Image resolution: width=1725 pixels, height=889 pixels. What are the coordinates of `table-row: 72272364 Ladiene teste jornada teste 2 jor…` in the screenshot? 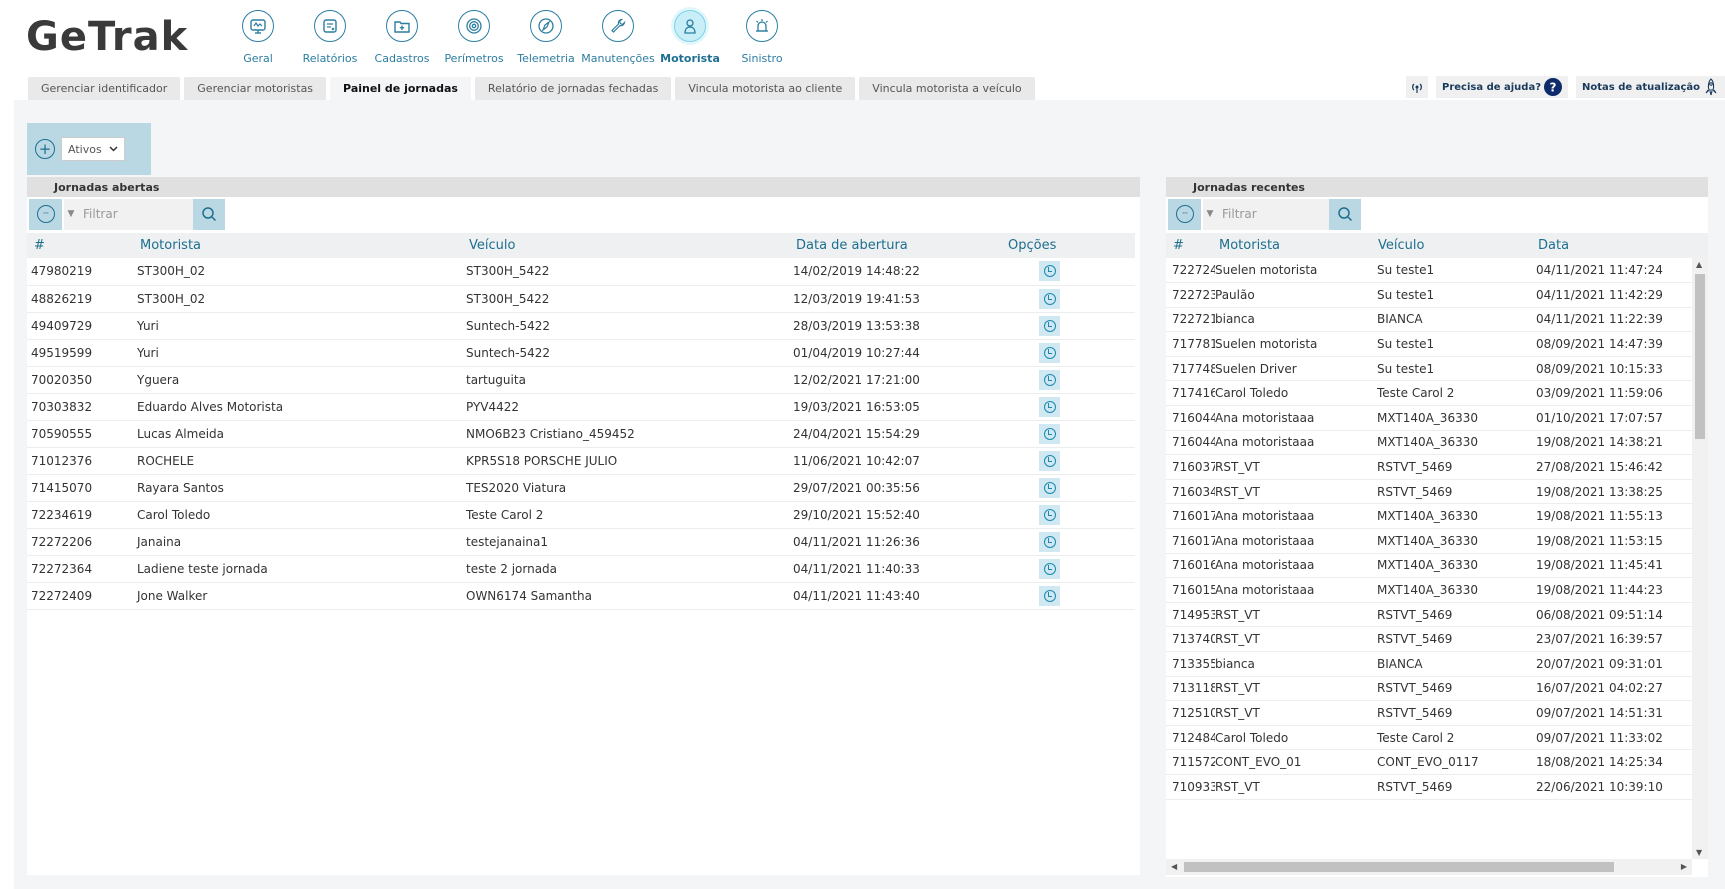 It's located at (581, 569).